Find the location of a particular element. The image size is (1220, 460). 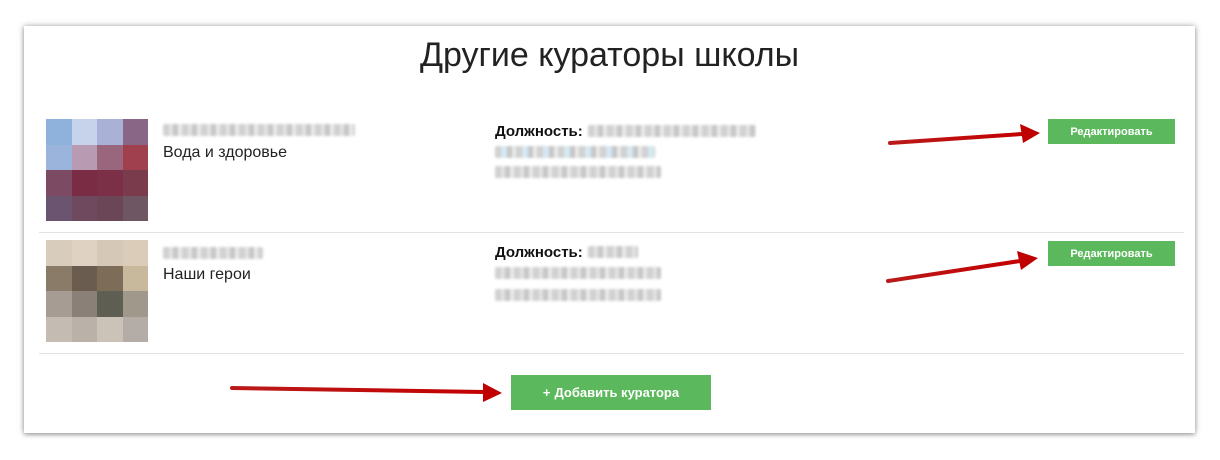

curator-subject: Наши герои is located at coordinates (207, 274).